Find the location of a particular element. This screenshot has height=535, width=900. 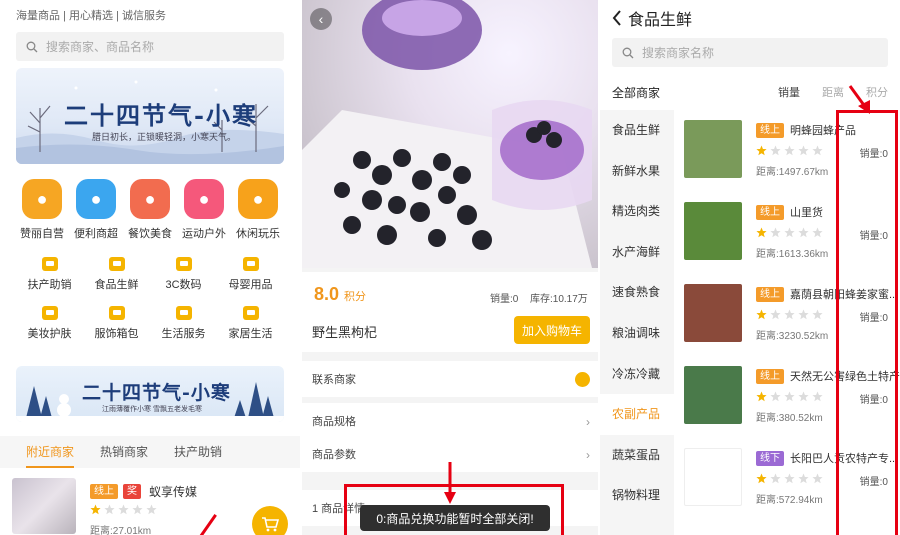

banner-xiaohan: 二十四节气-小寒 腊日初长，正锁暖轻洞，小寒天气。 is located at coordinates (150, 116).